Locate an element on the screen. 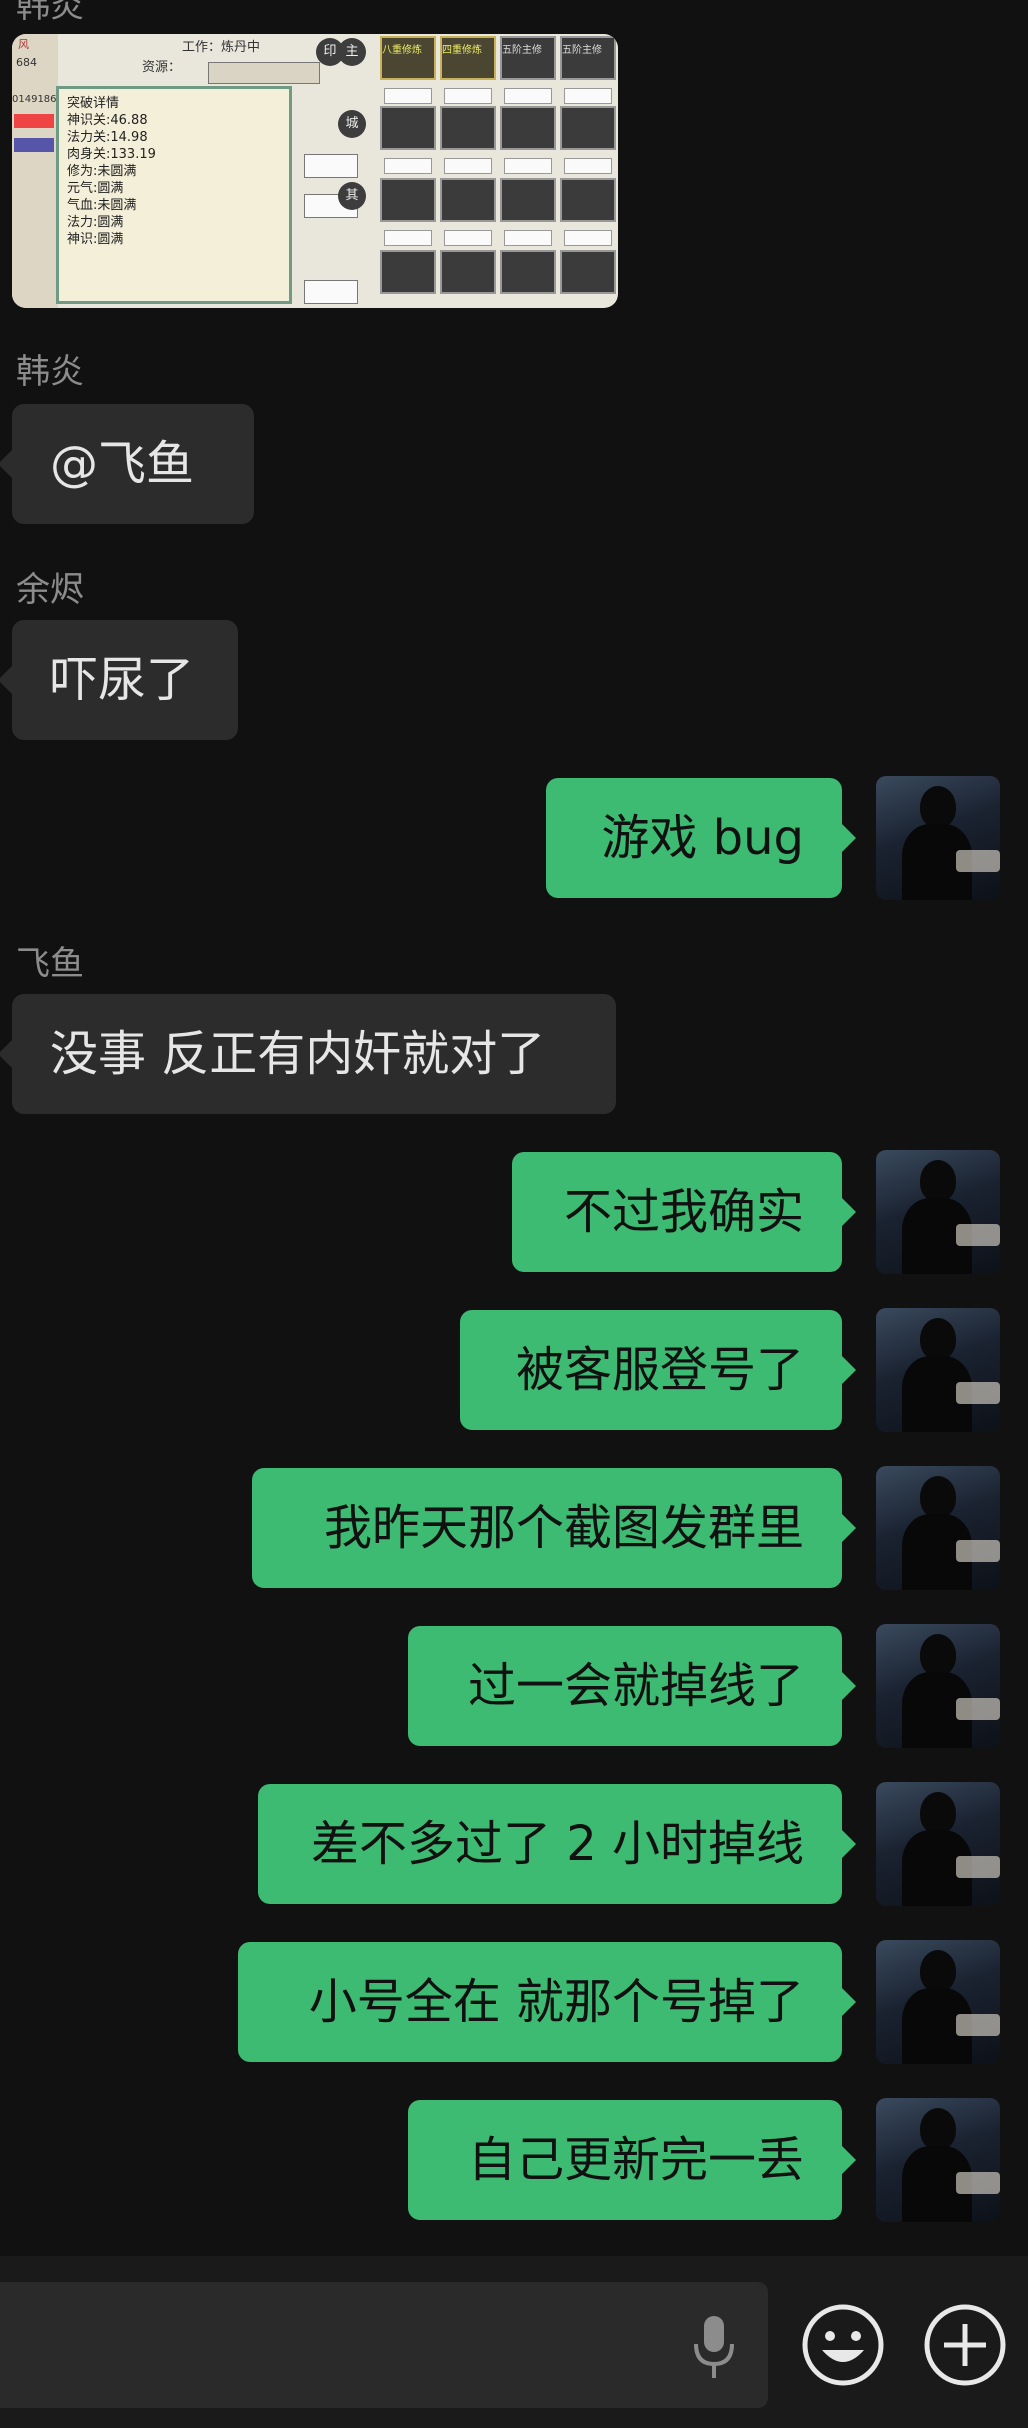  game-red-badge is located at coordinates (34, 121).